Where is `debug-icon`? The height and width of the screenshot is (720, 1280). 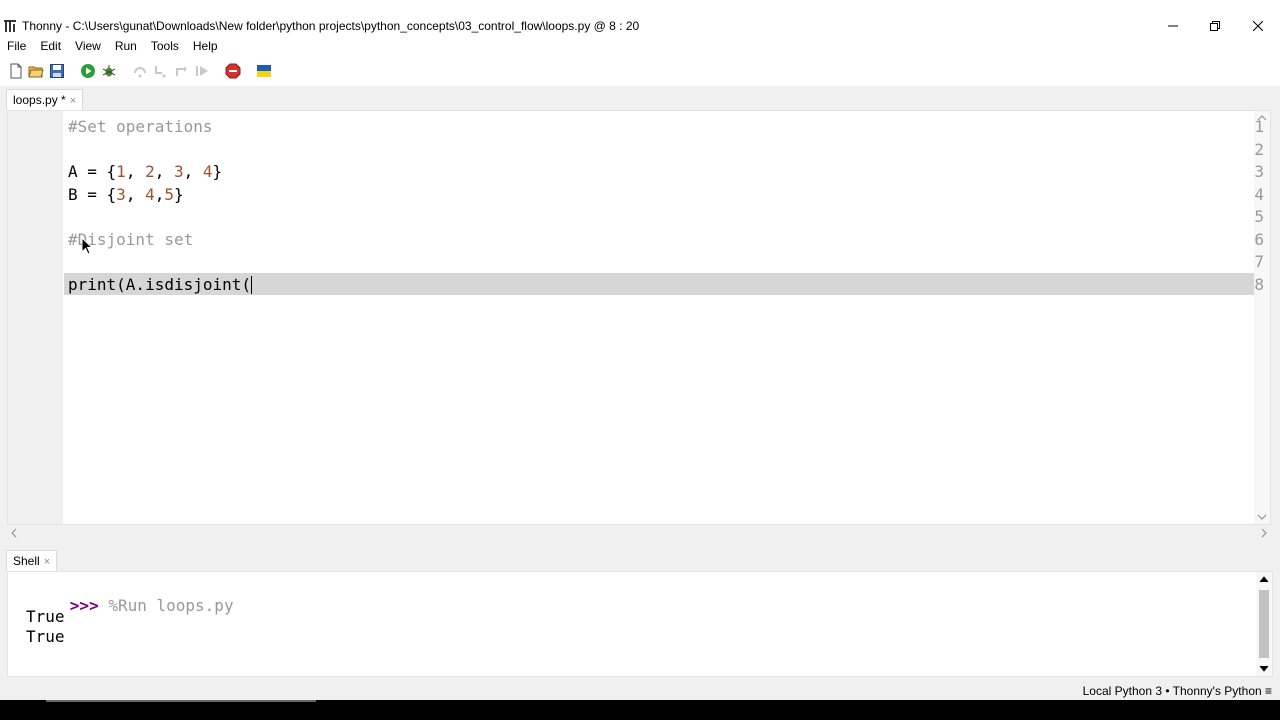 debug-icon is located at coordinates (109, 71).